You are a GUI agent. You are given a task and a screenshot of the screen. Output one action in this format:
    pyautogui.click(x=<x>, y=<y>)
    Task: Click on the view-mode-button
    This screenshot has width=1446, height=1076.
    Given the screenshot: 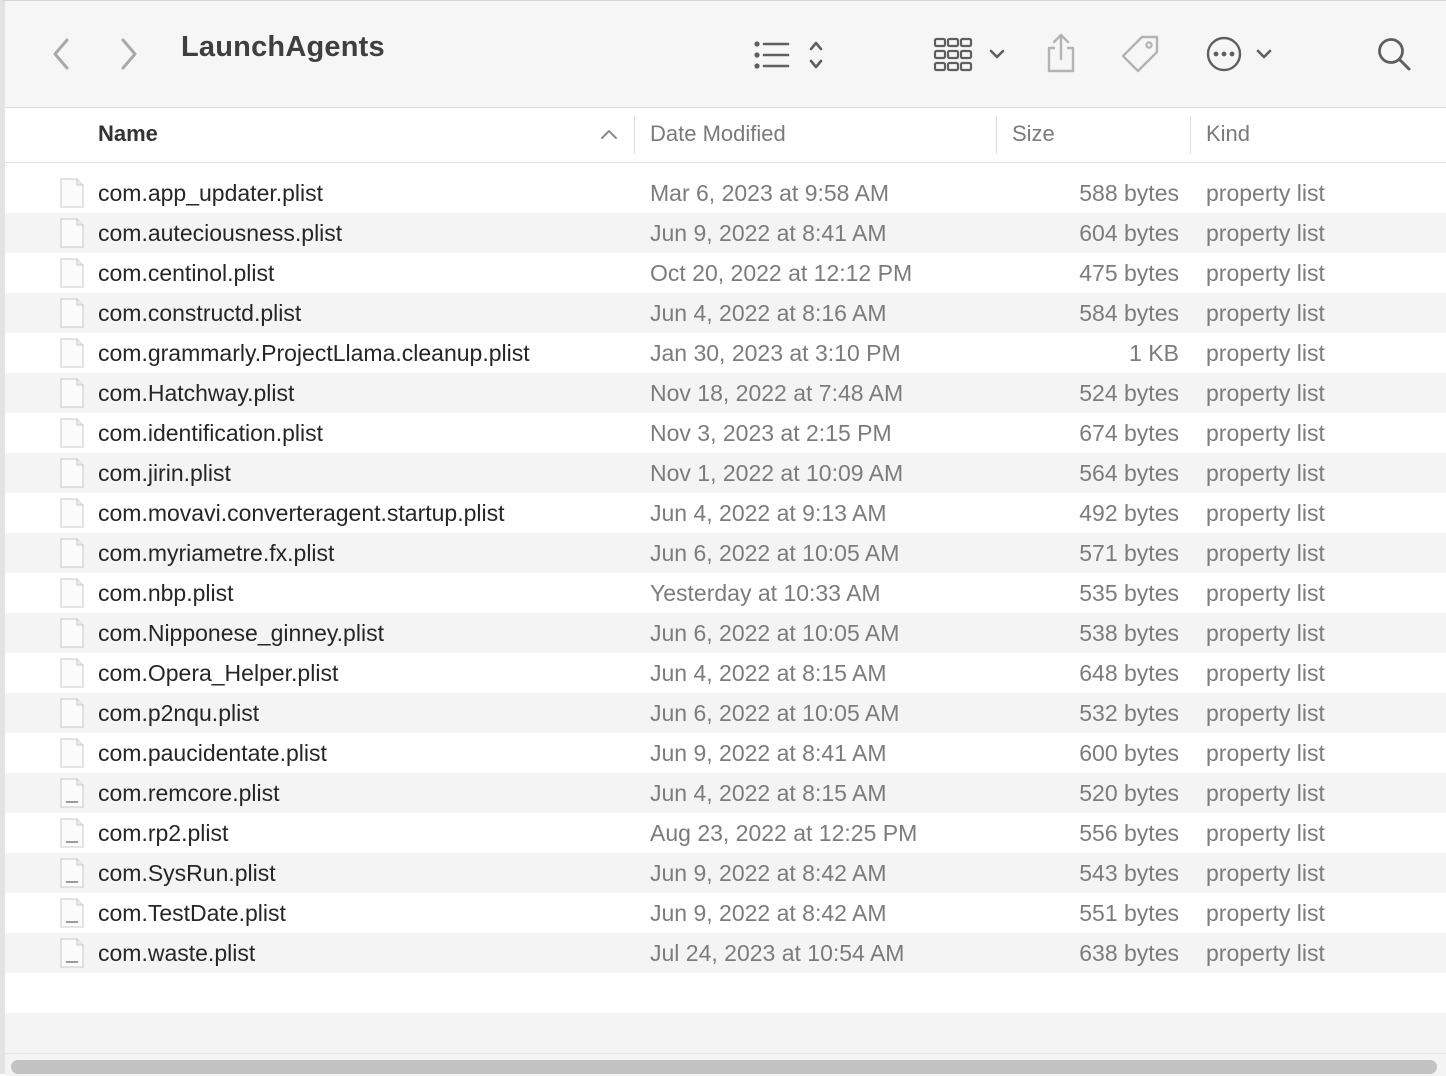 What is the action you would take?
    pyautogui.click(x=790, y=55)
    